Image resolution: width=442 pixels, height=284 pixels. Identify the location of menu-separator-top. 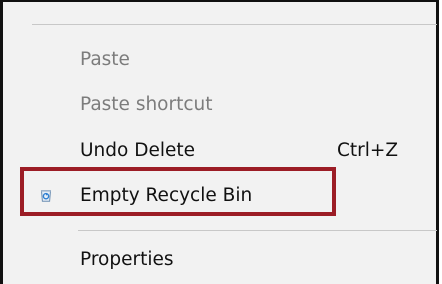
(234, 24).